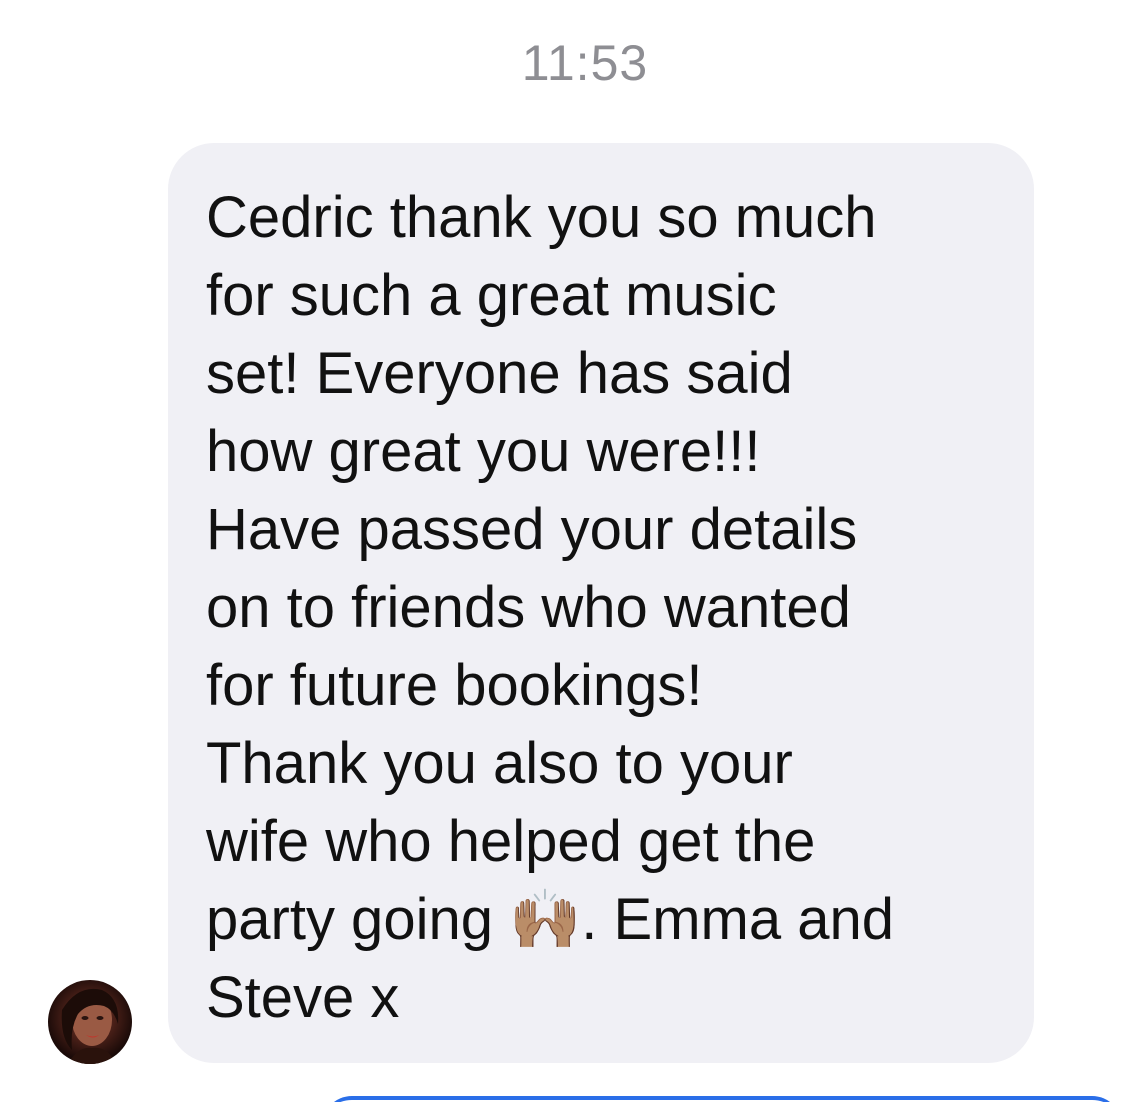 The height and width of the screenshot is (1102, 1124). Describe the element at coordinates (585, 63) in the screenshot. I see `message-timestamp: 11:53` at that location.